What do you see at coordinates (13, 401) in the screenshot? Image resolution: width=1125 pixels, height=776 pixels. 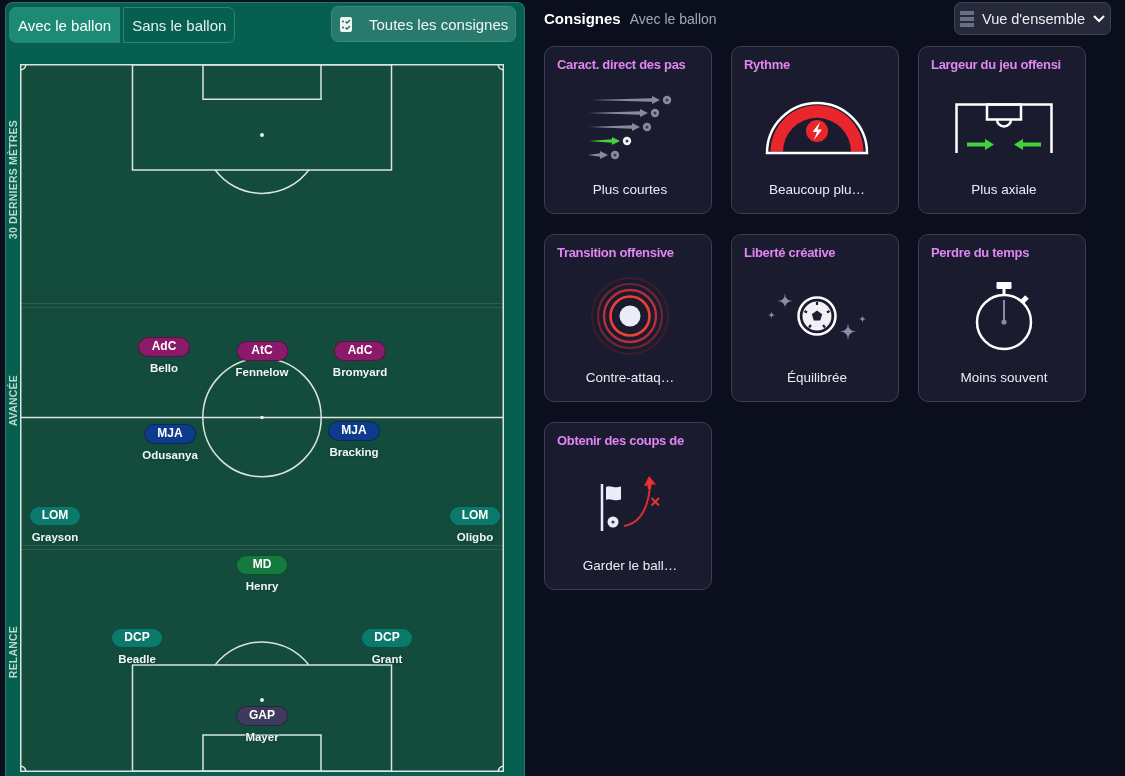 I see `zone-label: AVANCÉE` at bounding box center [13, 401].